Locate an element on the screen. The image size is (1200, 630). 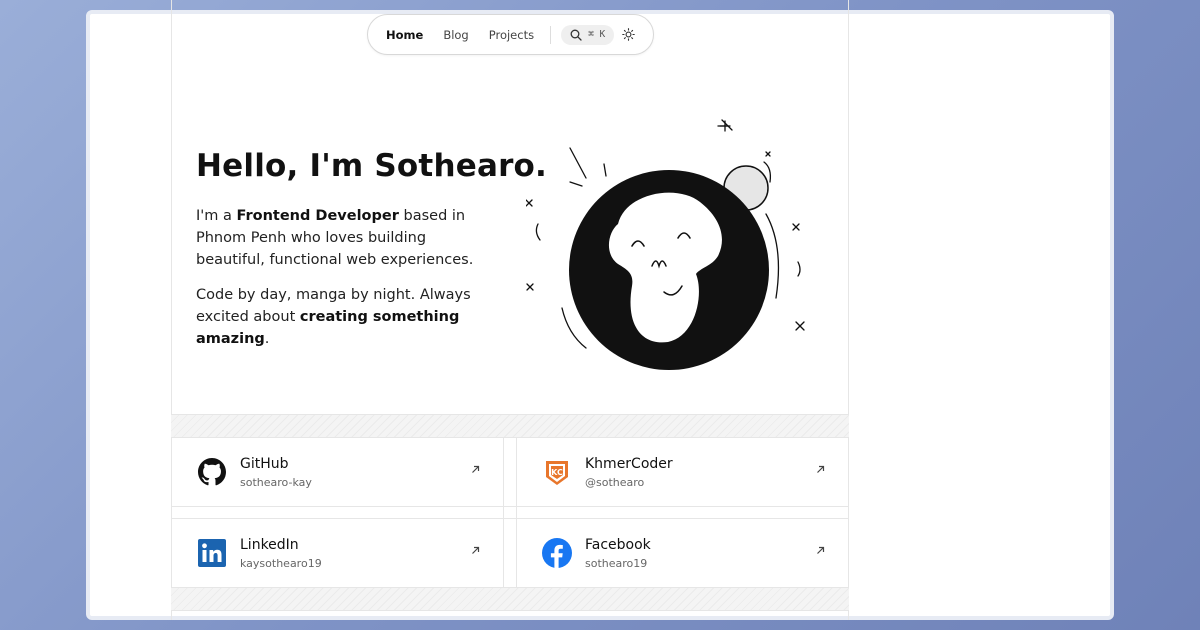
social-link-linkedin: LinkedIn kaysothearo19 is located at coordinates (337, 553).